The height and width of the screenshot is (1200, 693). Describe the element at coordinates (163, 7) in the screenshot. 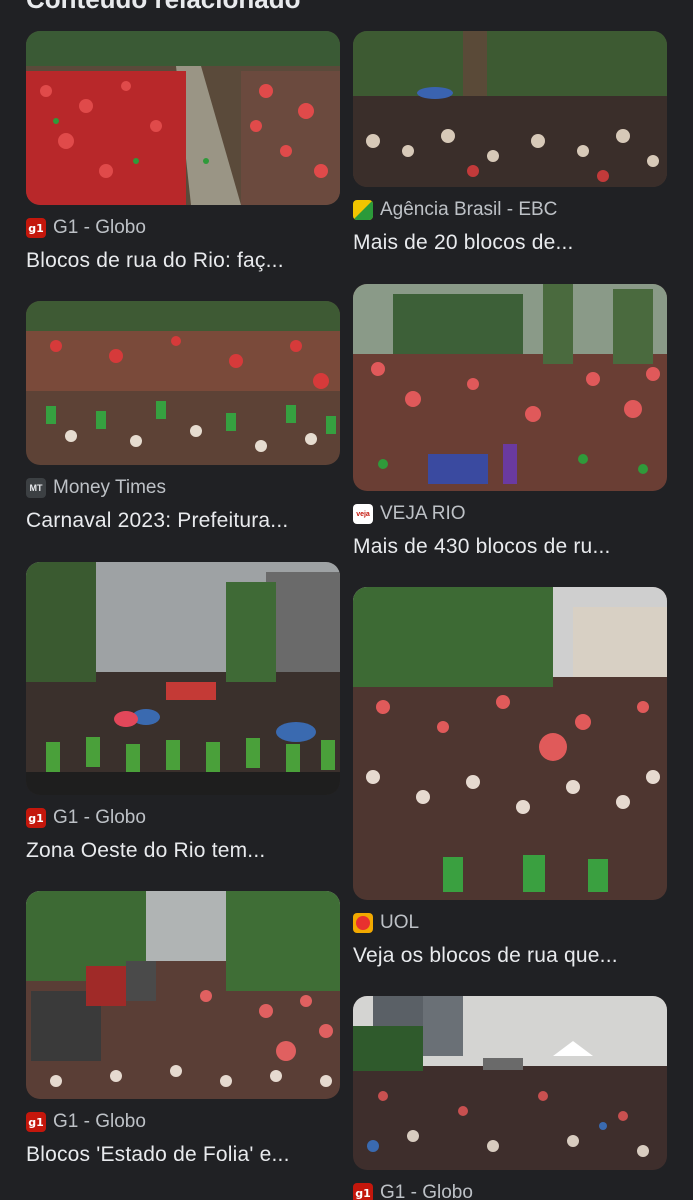

I see `section-title: Conteúdo relacionado` at that location.